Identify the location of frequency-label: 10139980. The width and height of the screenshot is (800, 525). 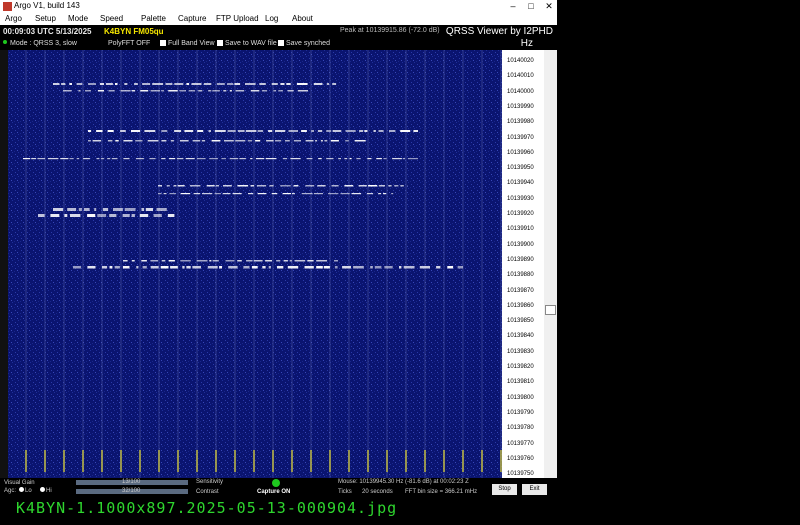
(520, 122).